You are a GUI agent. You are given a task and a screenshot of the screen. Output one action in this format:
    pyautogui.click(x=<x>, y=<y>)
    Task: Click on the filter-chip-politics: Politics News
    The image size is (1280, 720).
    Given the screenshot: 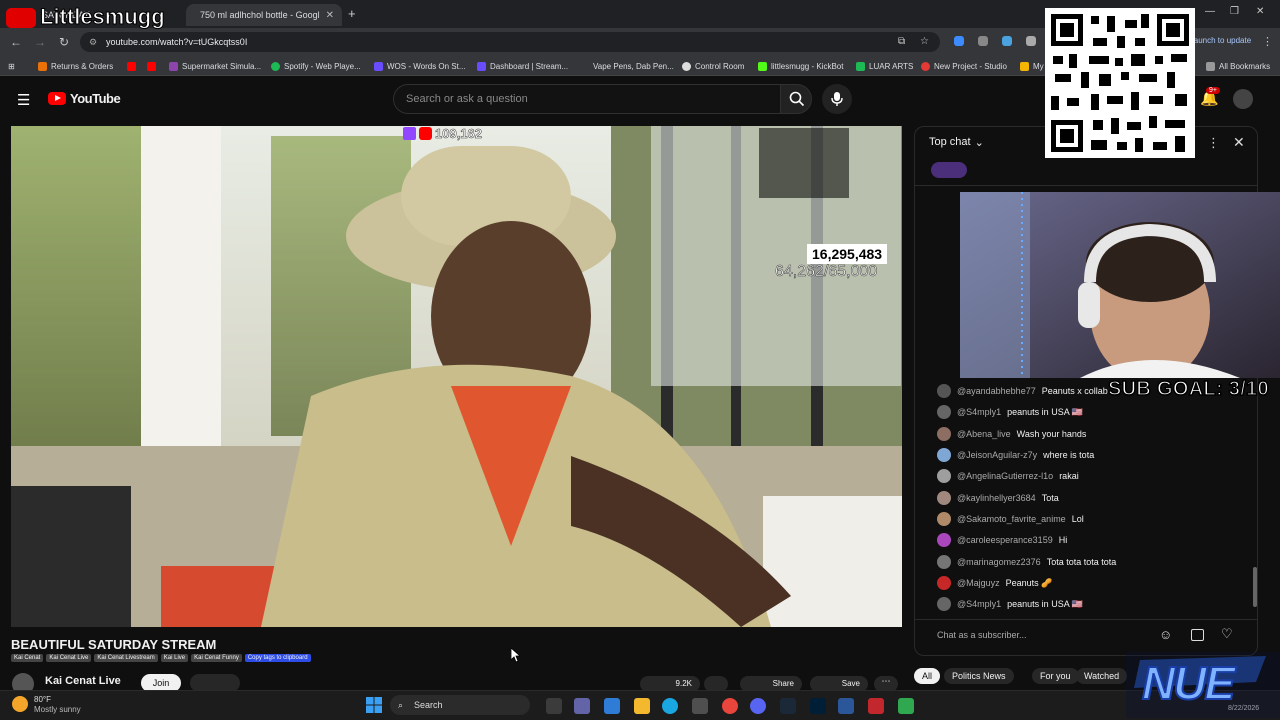 What is the action you would take?
    pyautogui.click(x=979, y=676)
    